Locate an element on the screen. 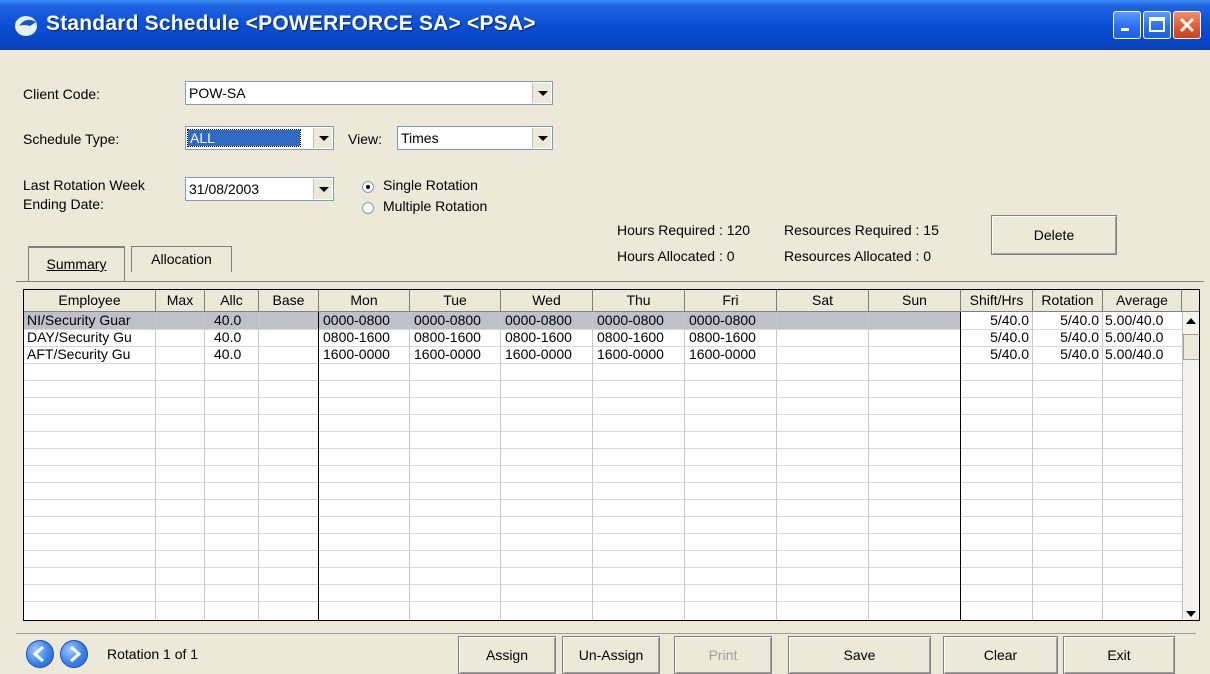 The width and height of the screenshot is (1210, 674). col-header-average: Average is located at coordinates (1142, 301).